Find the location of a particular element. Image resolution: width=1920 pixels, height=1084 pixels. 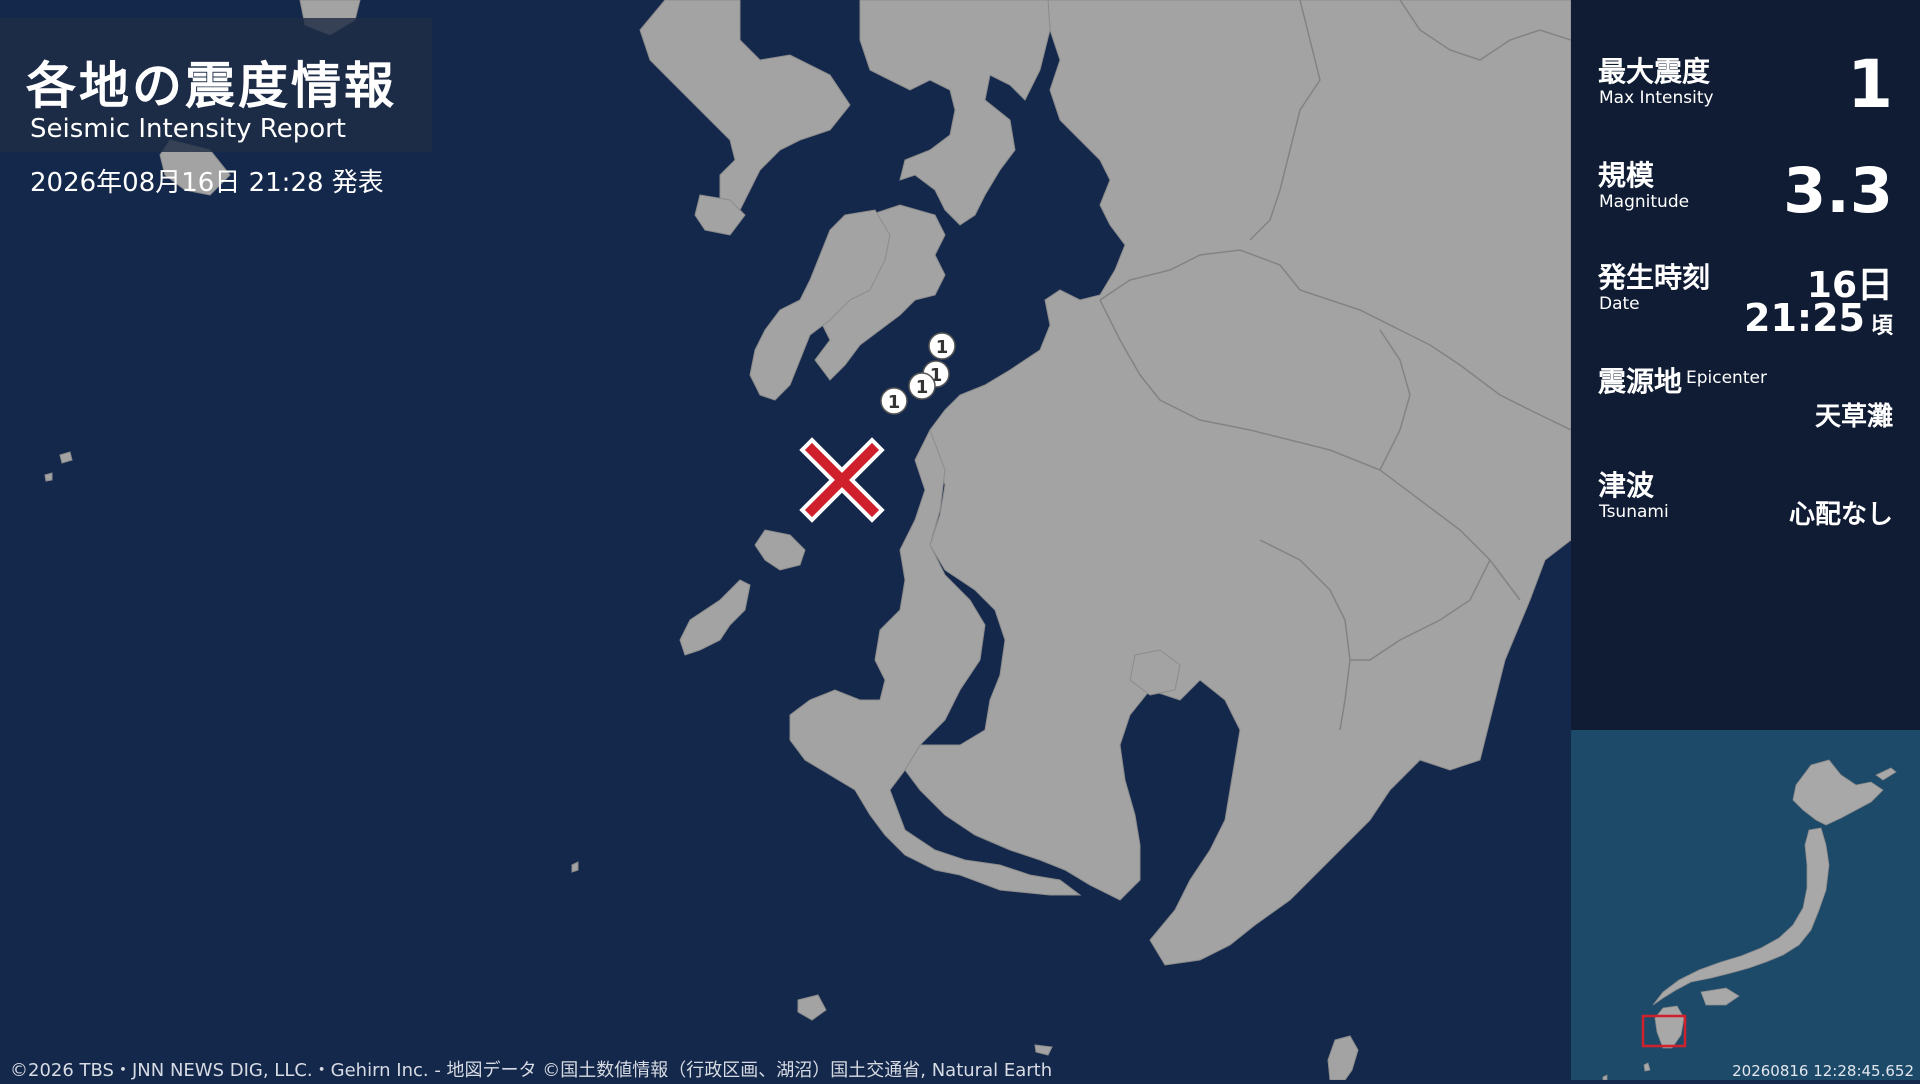

issued-time: 2026年08月16日 21:28 発表 is located at coordinates (207, 183).